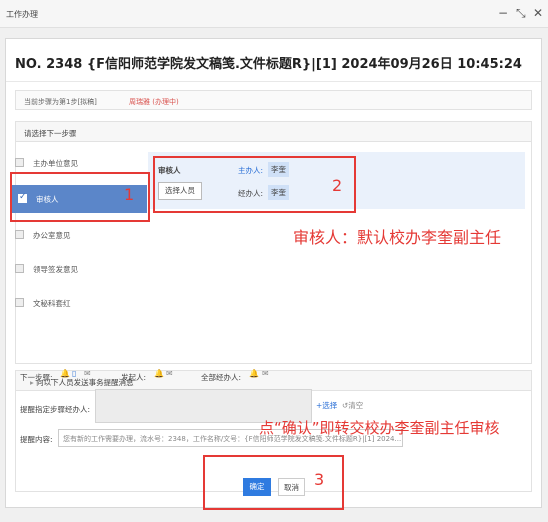 Image resolution: width=548 pixels, height=522 pixels. What do you see at coordinates (397, 237) in the screenshot?
I see `annotation-note-1: 审核人：默认校办李奎副主任` at bounding box center [397, 237].